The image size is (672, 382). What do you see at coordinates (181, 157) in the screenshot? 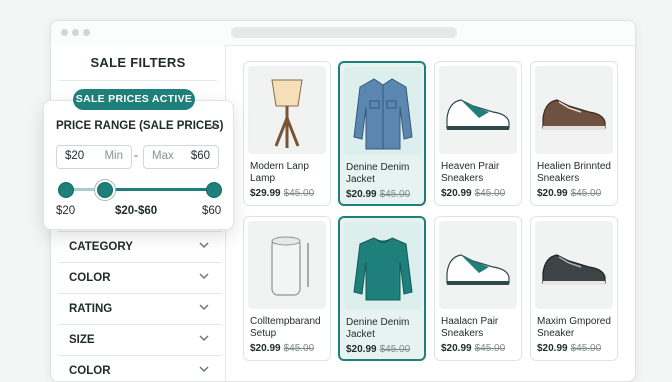
I see `max-price-input: Max $60` at bounding box center [181, 157].